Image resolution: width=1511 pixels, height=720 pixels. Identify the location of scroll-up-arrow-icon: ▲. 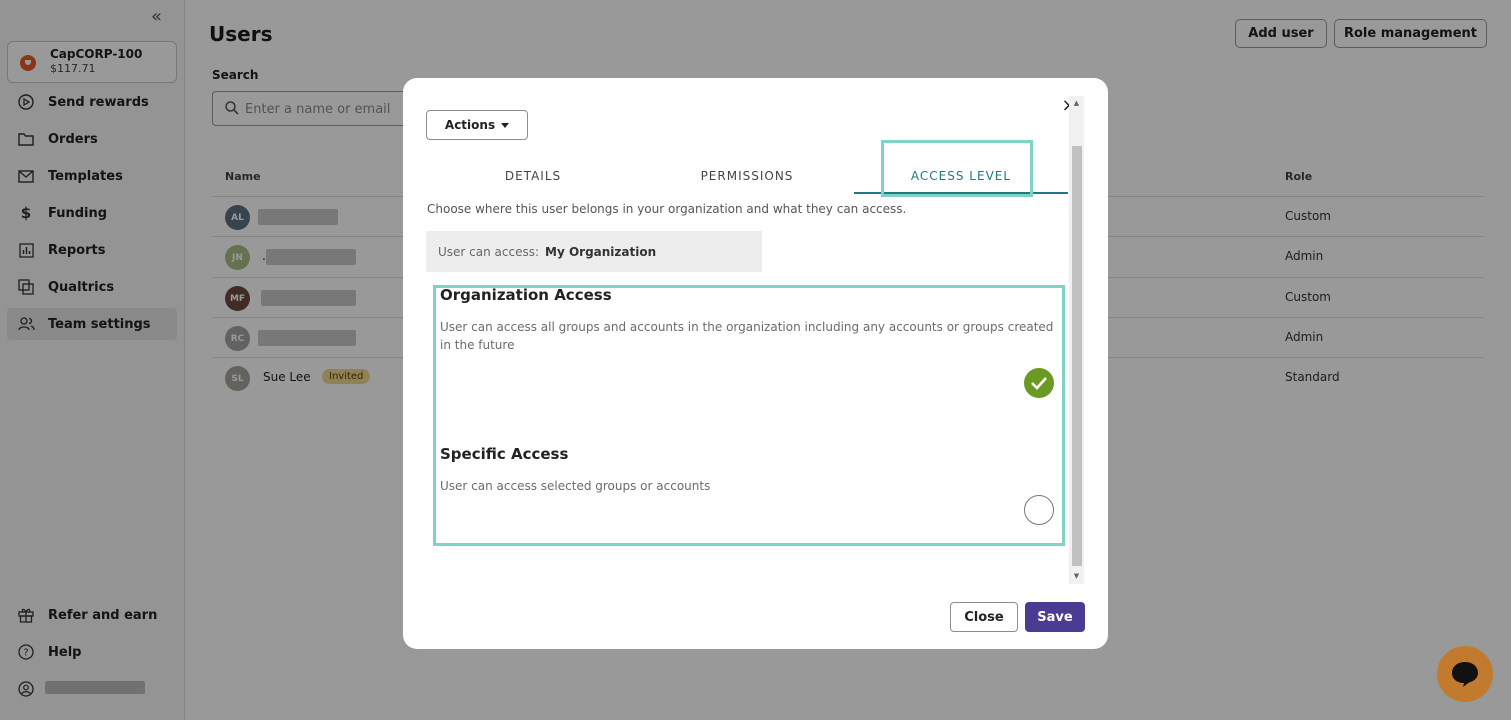
(1076, 103).